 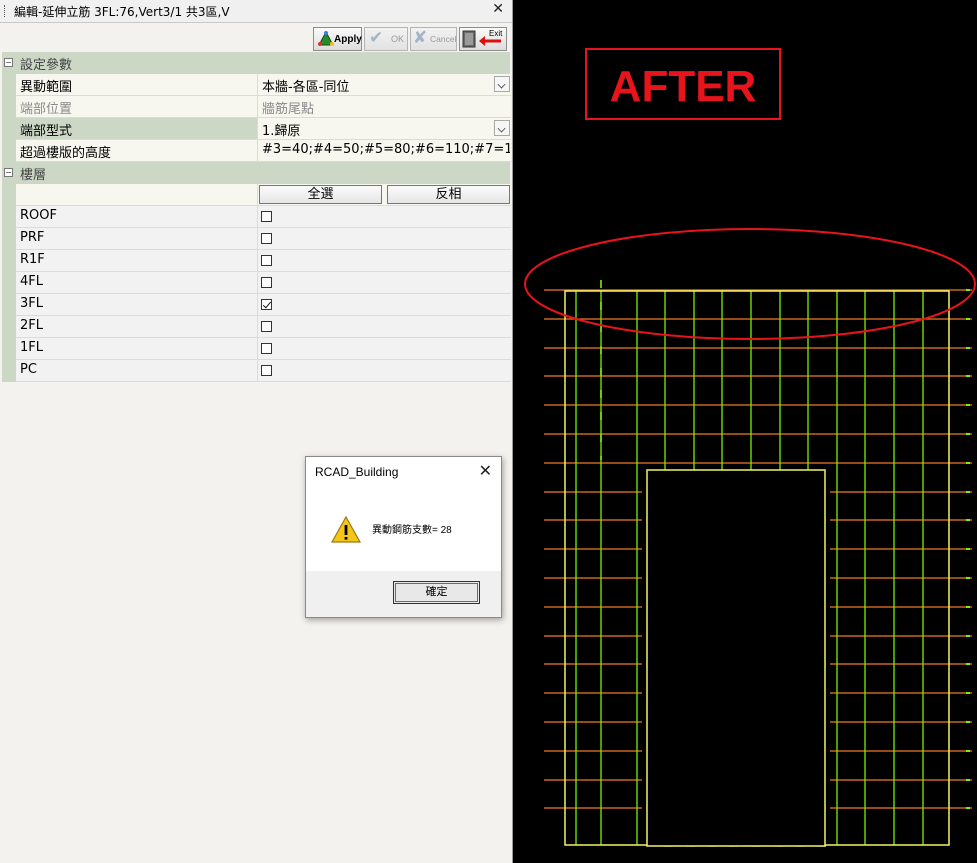 I want to click on floor-name: 4FL, so click(x=31, y=281).